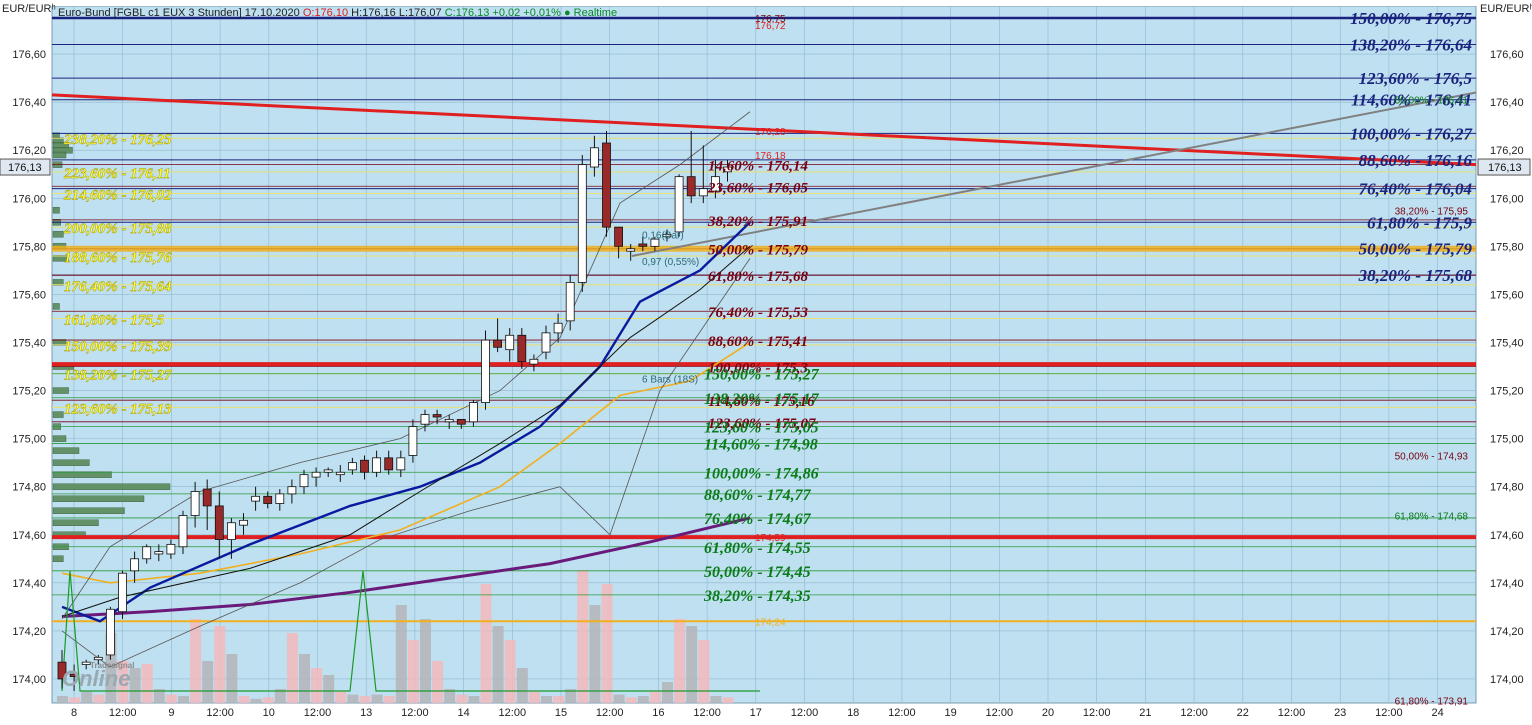  Describe the element at coordinates (366, 713) in the screenshot. I see `x-tick-label: 13` at that location.